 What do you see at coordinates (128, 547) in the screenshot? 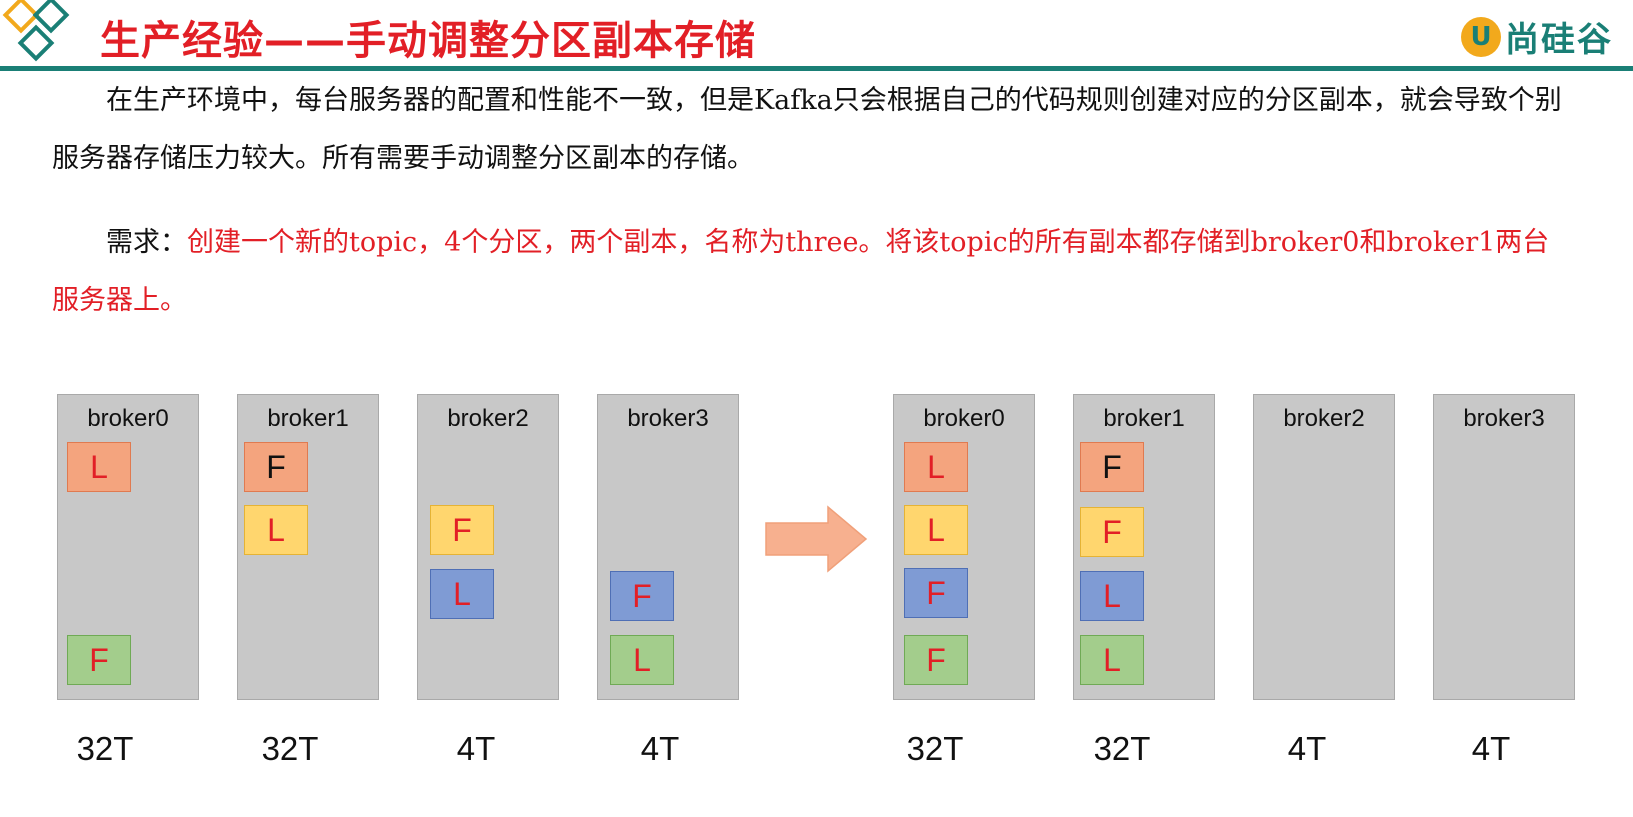
I see `before-broker0: broker0 L F` at bounding box center [128, 547].